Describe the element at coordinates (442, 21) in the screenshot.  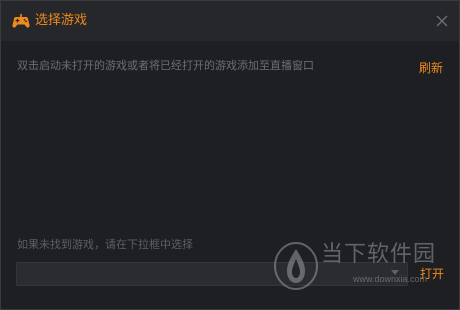
I see `close-icon` at that location.